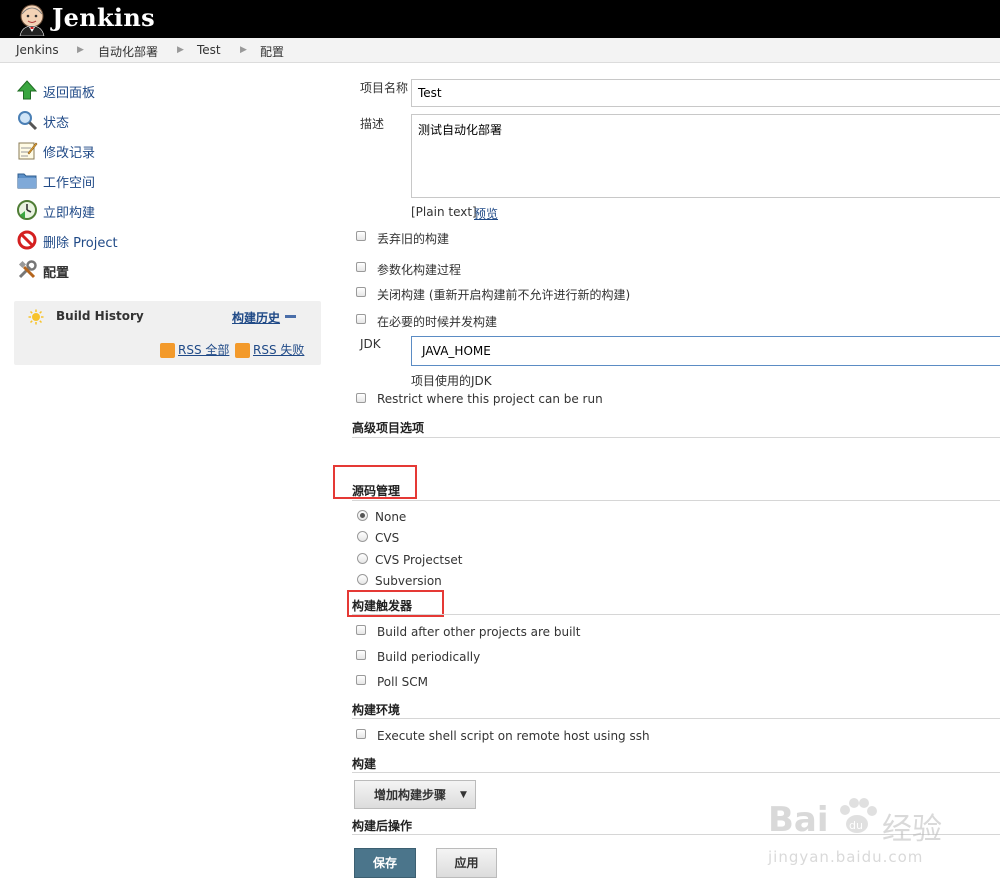 Image resolution: width=1000 pixels, height=891 pixels. What do you see at coordinates (80, 243) in the screenshot?
I see `sidebar-item-label: 删除 Project` at bounding box center [80, 243].